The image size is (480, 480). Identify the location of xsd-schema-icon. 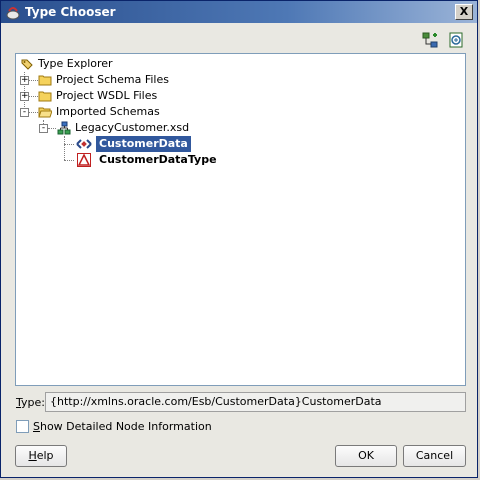
(64, 128).